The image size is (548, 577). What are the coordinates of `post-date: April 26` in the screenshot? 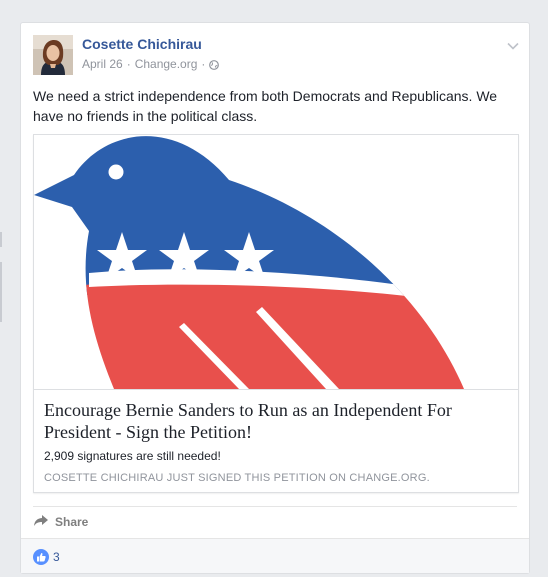 It's located at (102, 64).